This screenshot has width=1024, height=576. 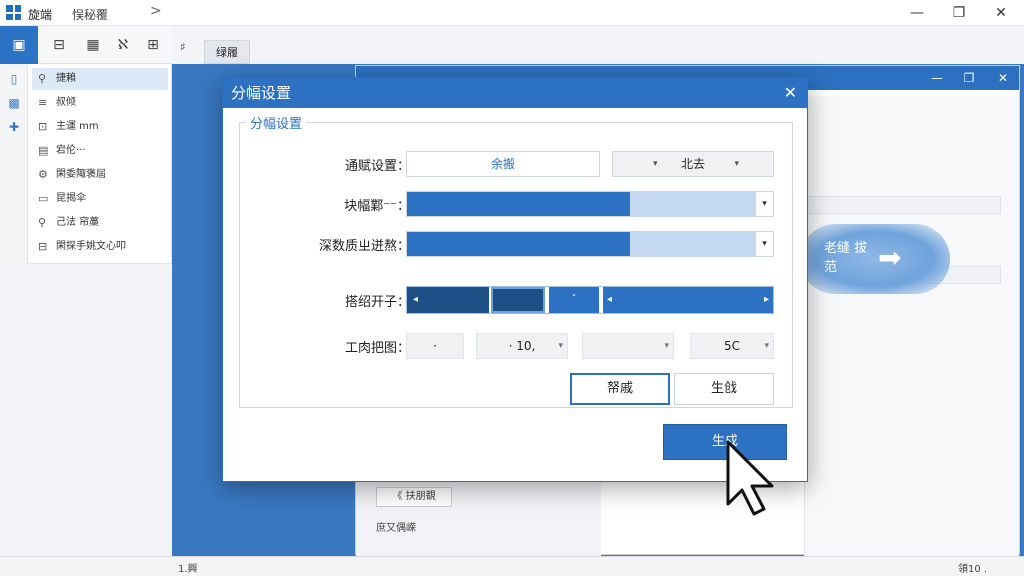 I want to click on cancel-button: 帑戚, so click(x=620, y=389).